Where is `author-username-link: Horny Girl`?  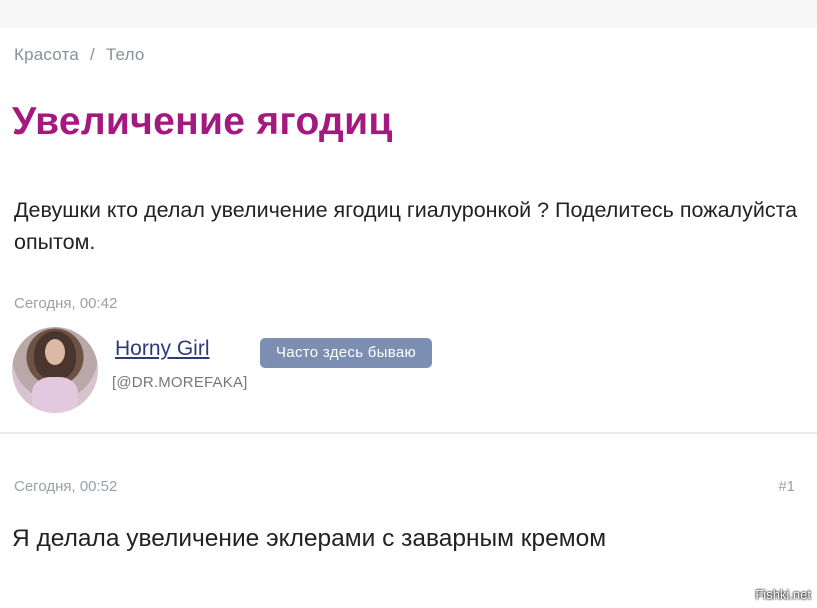
author-username-link: Horny Girl is located at coordinates (162, 349).